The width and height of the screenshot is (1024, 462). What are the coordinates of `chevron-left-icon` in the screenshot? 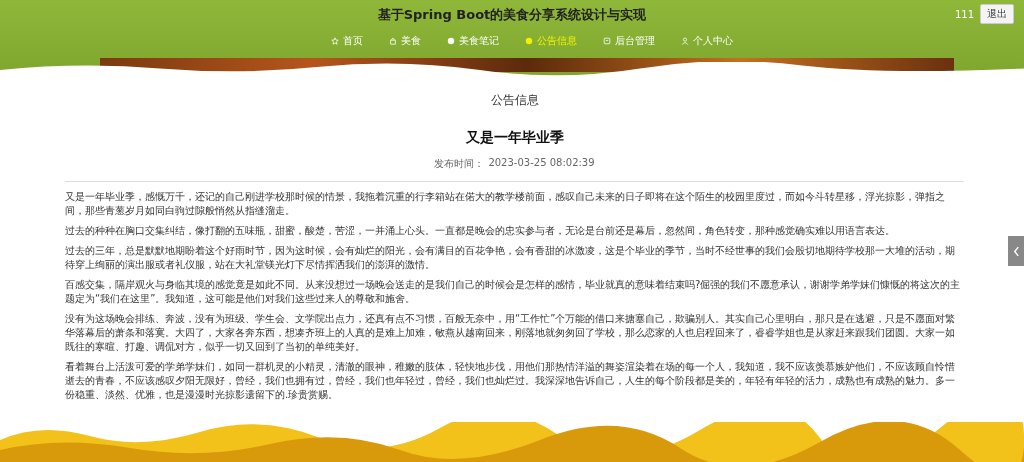 It's located at (1016, 251).